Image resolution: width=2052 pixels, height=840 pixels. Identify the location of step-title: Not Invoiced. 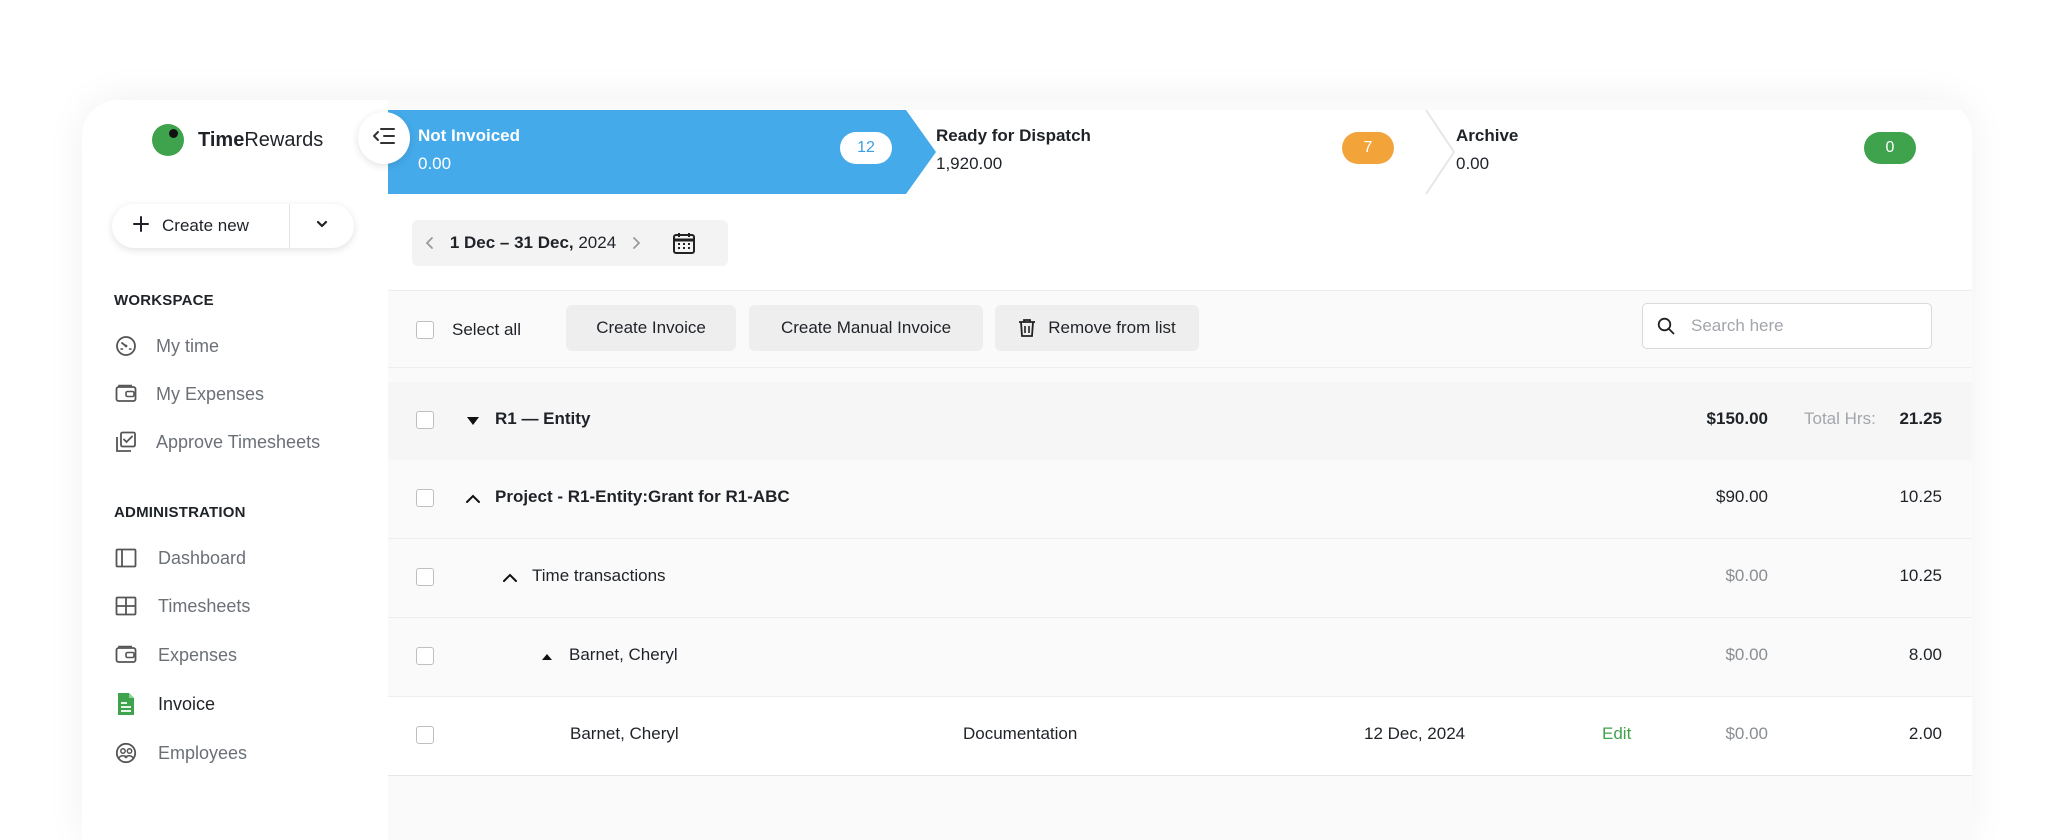
(469, 135).